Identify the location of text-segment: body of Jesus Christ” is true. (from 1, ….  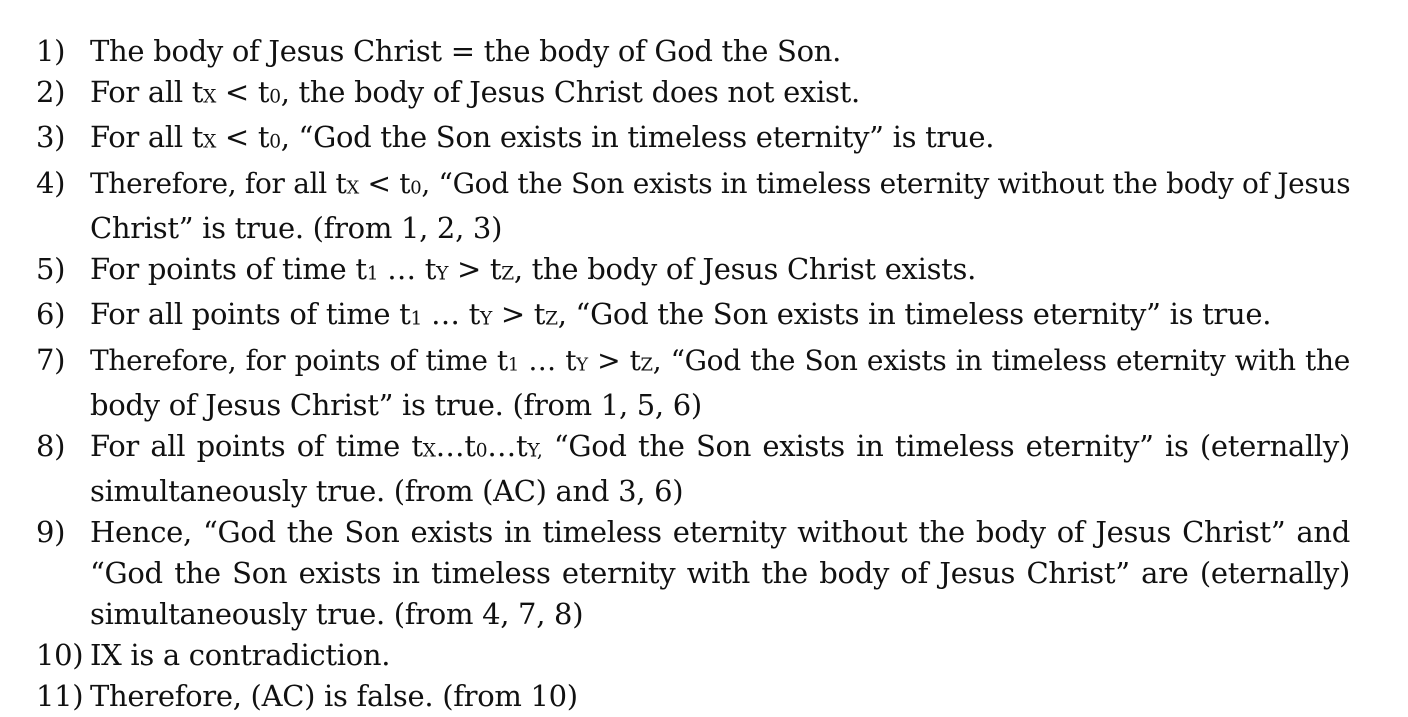
(396, 405).